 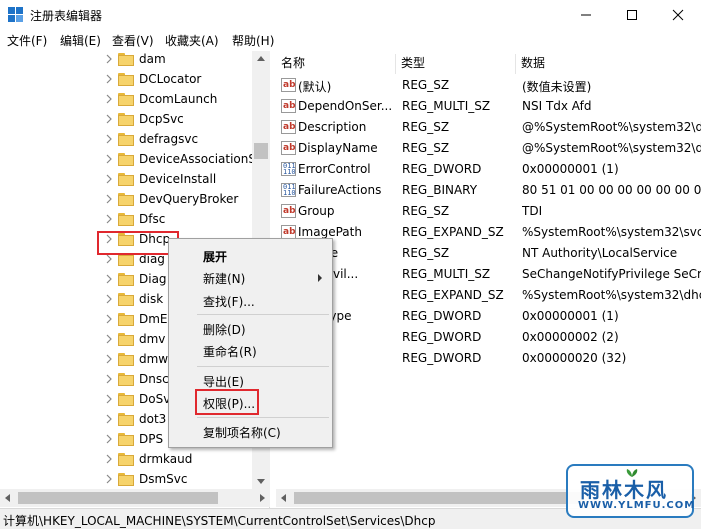 I want to click on column-header-data: 数据, so click(x=608, y=64).